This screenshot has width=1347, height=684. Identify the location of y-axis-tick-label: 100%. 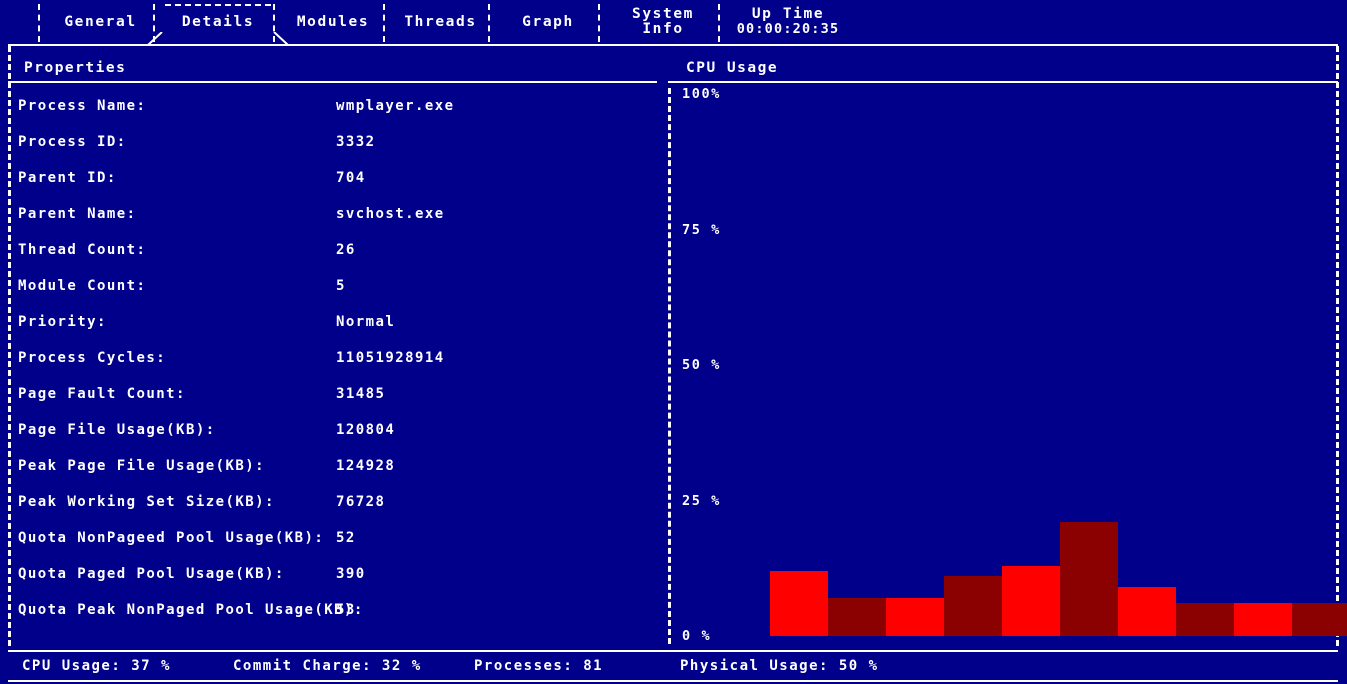
(701, 94).